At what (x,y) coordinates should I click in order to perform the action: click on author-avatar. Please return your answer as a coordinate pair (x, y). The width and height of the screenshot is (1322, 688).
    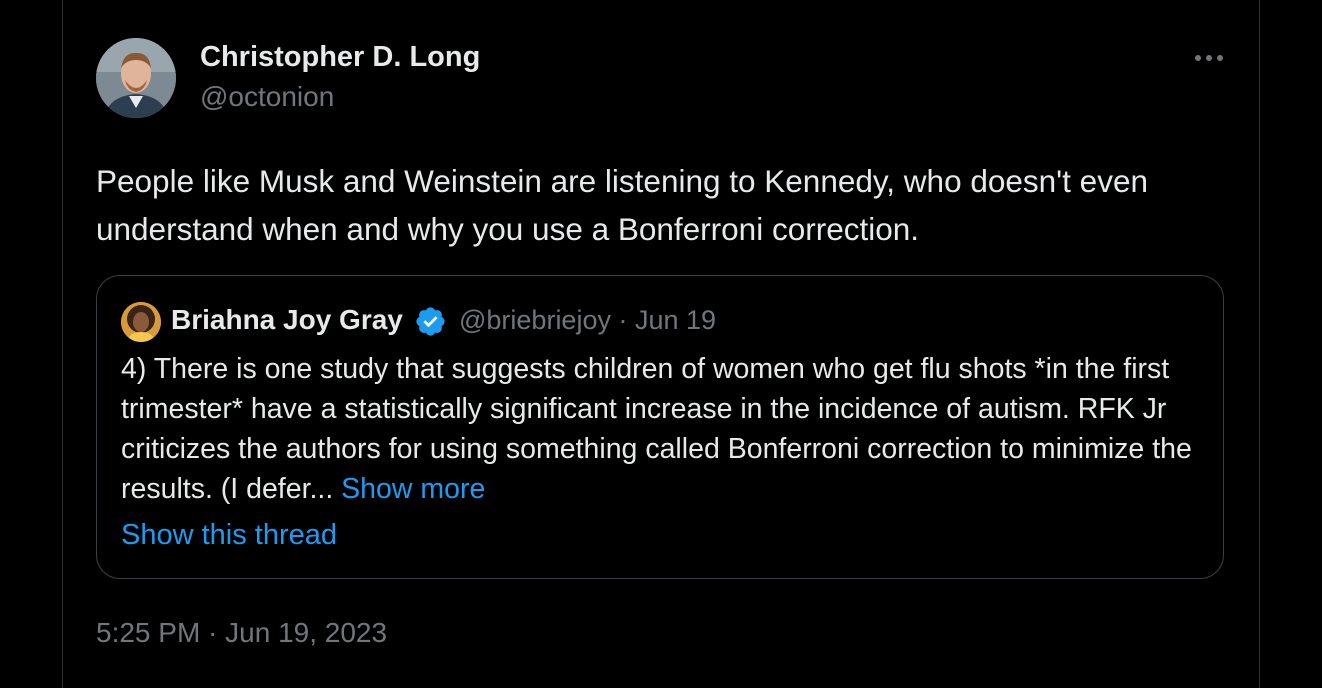
    Looking at the image, I should click on (136, 78).